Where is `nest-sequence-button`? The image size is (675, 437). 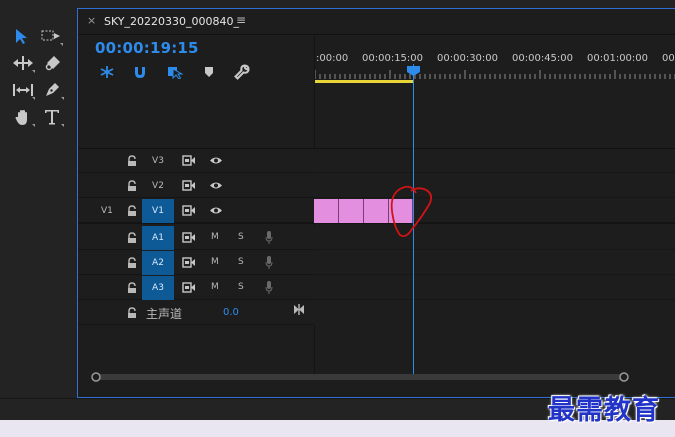 nest-sequence-button is located at coordinates (107, 72).